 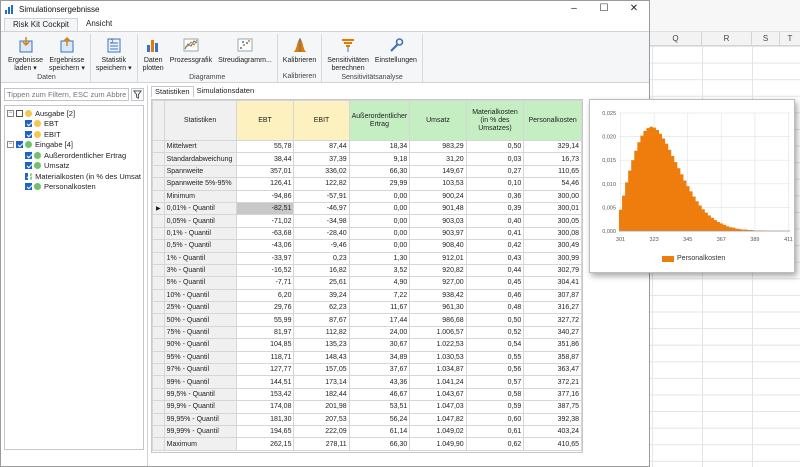 What do you see at coordinates (379, 308) in the screenshot?
I see `table-cell: 11,67` at bounding box center [379, 308].